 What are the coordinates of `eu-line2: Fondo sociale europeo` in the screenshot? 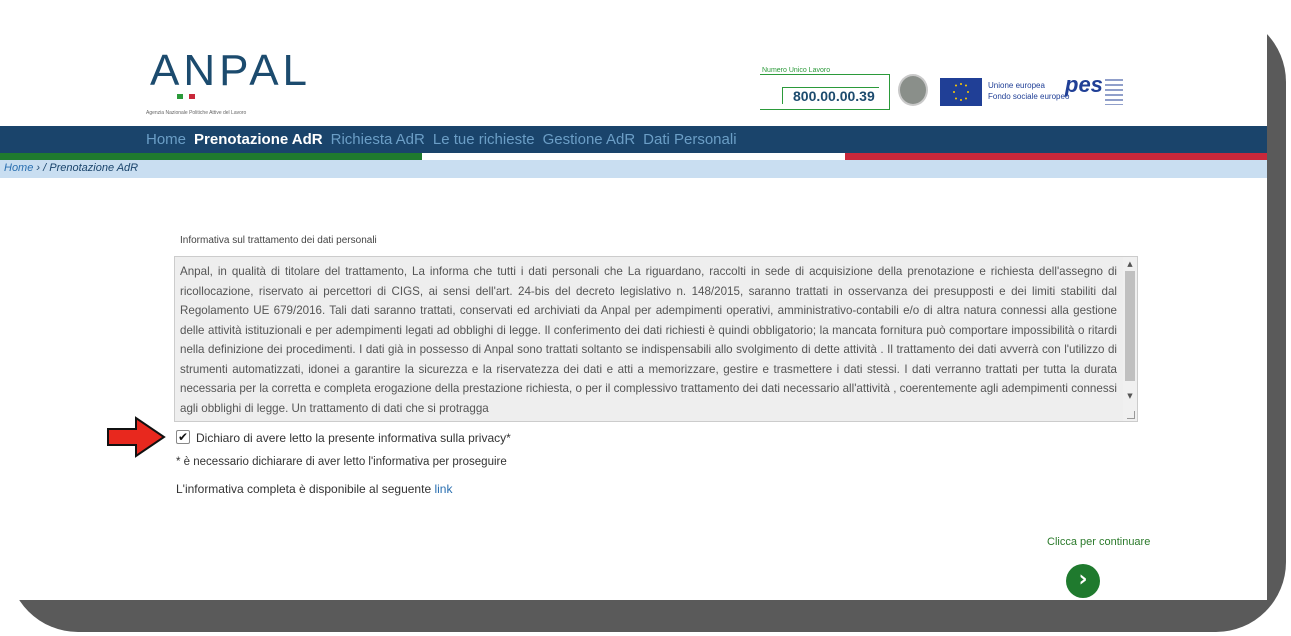 It's located at (1029, 96).